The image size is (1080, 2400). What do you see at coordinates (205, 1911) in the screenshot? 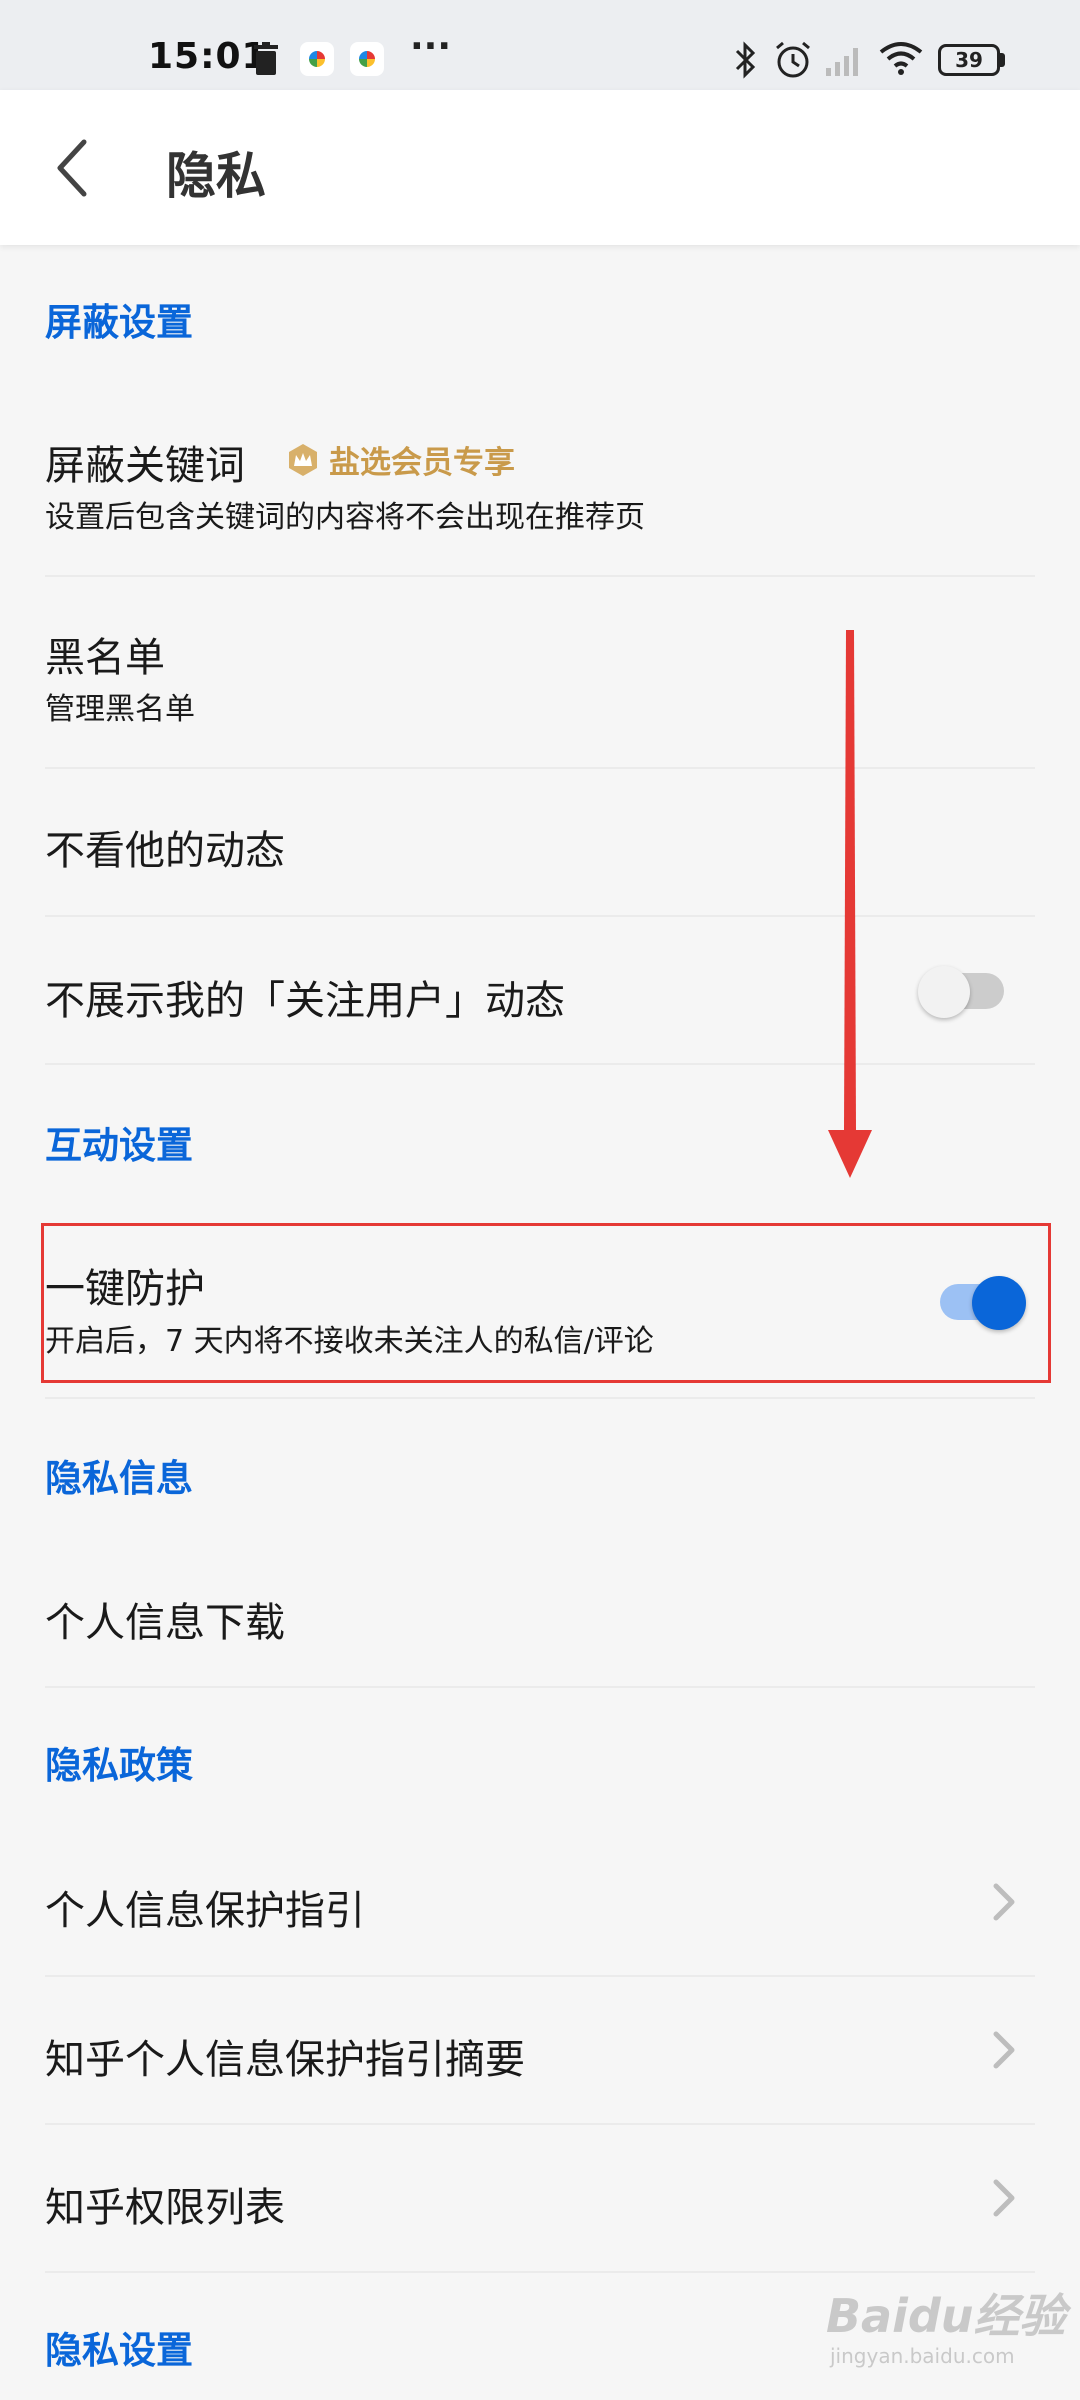
I see `policy-guide-title: 个人信息保护指引` at bounding box center [205, 1911].